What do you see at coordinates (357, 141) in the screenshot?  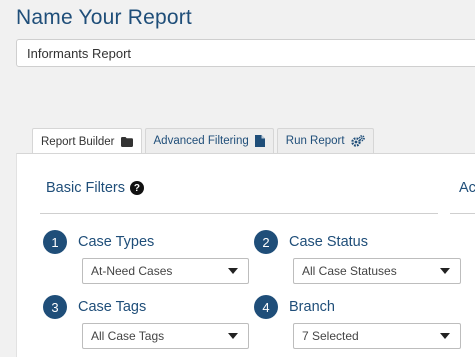 I see `cogs-icon` at bounding box center [357, 141].